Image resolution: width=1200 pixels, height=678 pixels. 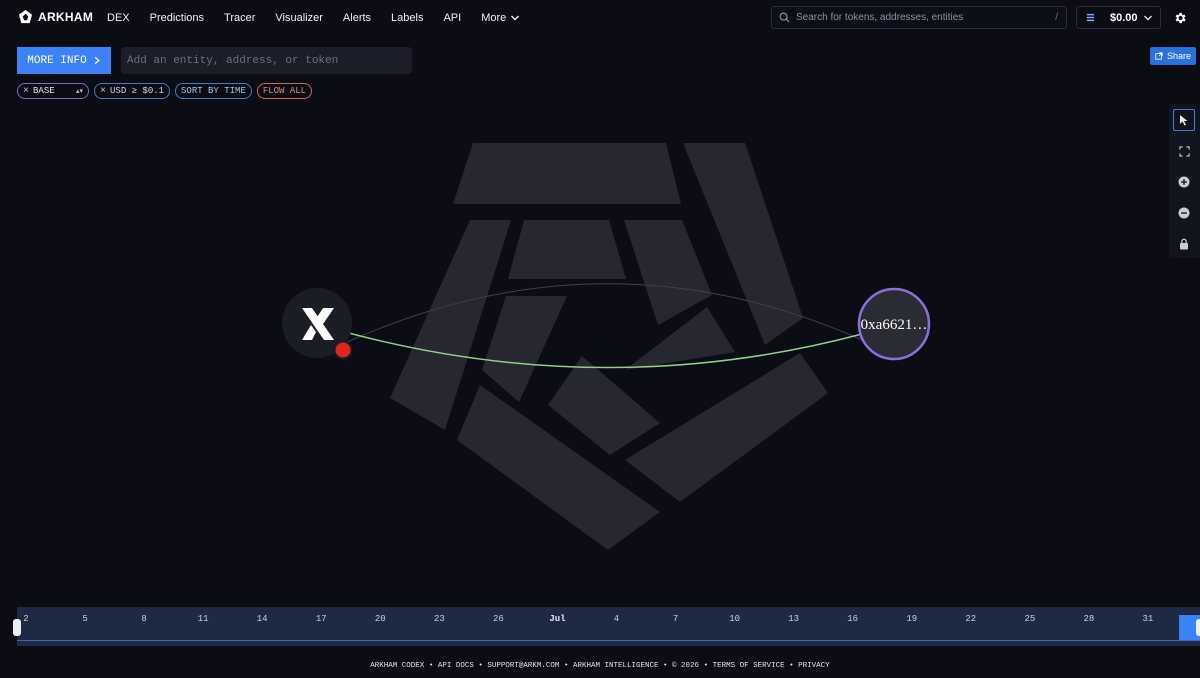 I want to click on nav-dex: DEX, so click(x=118, y=18).